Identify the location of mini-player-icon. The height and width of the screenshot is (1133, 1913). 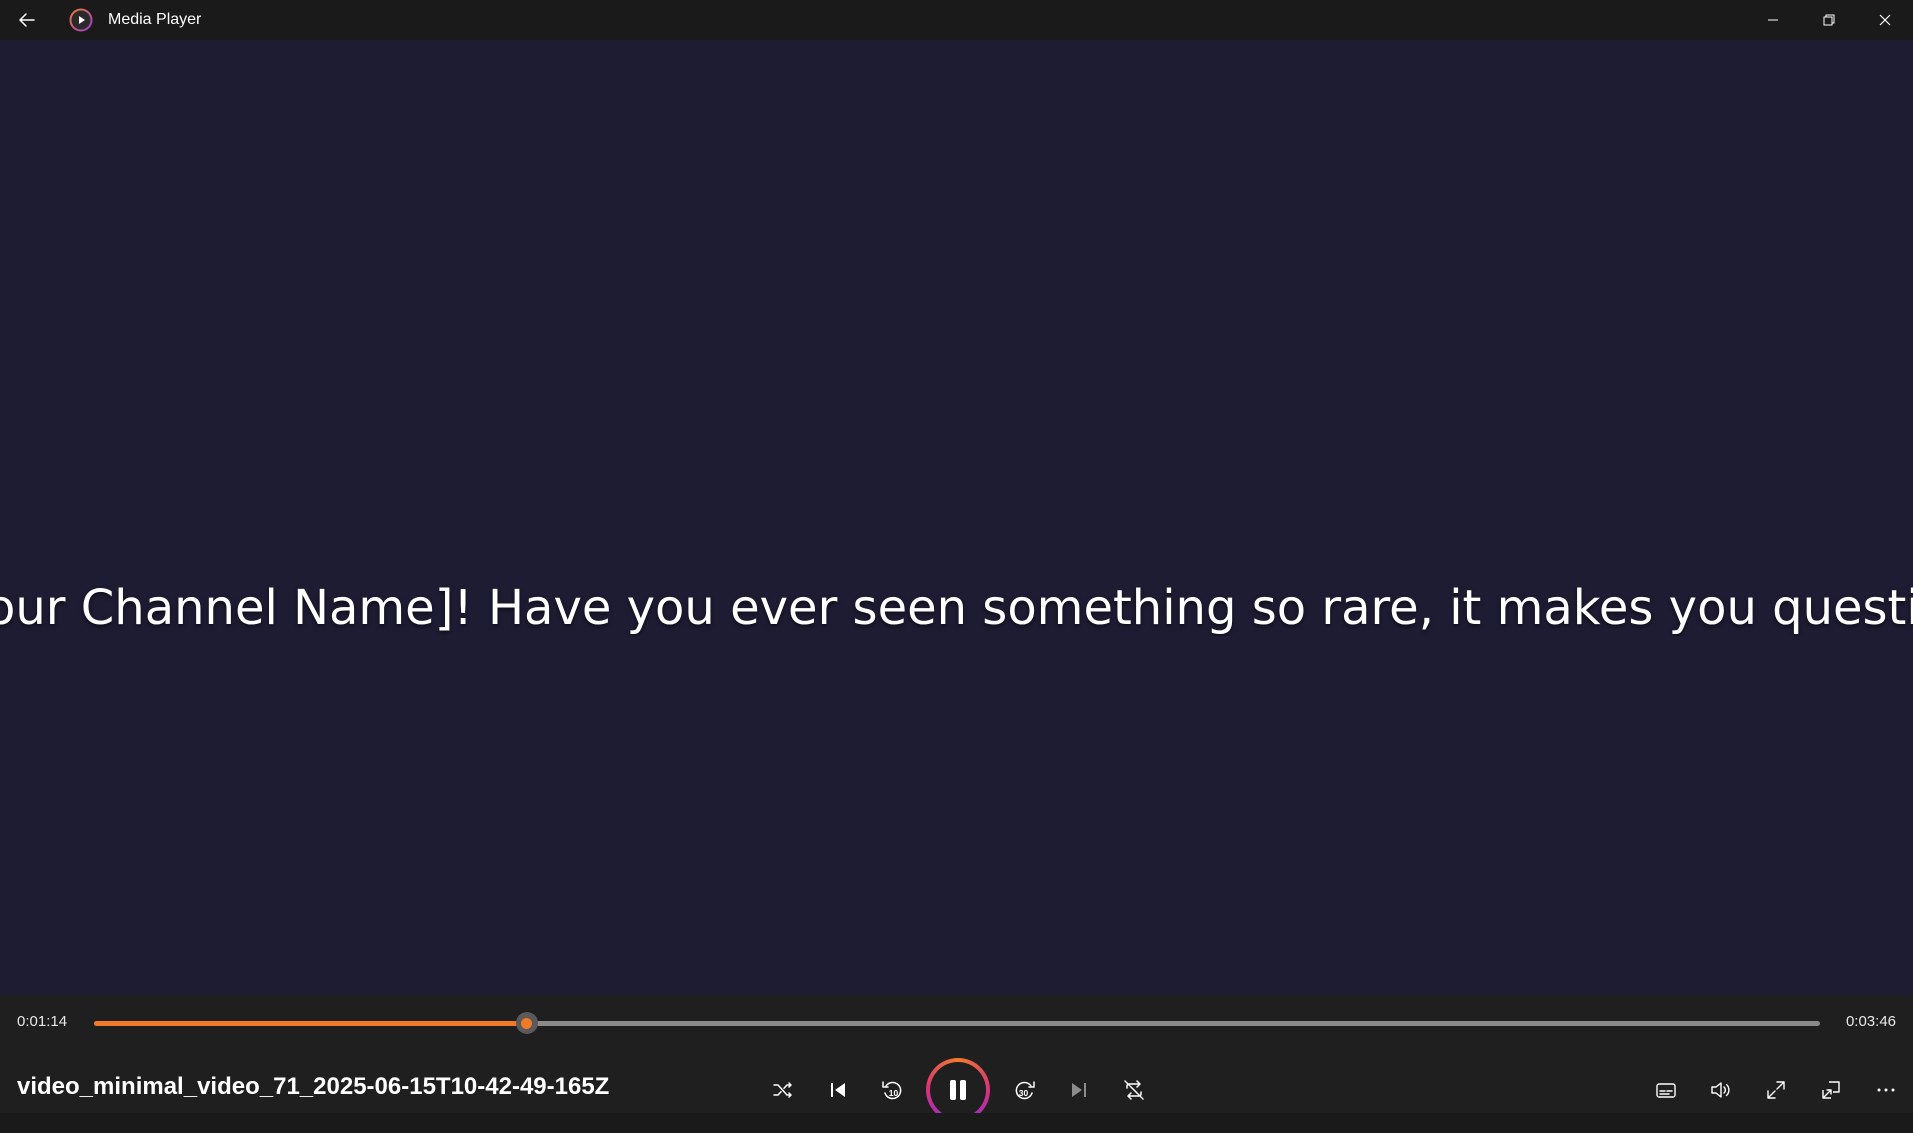
(1830, 1090).